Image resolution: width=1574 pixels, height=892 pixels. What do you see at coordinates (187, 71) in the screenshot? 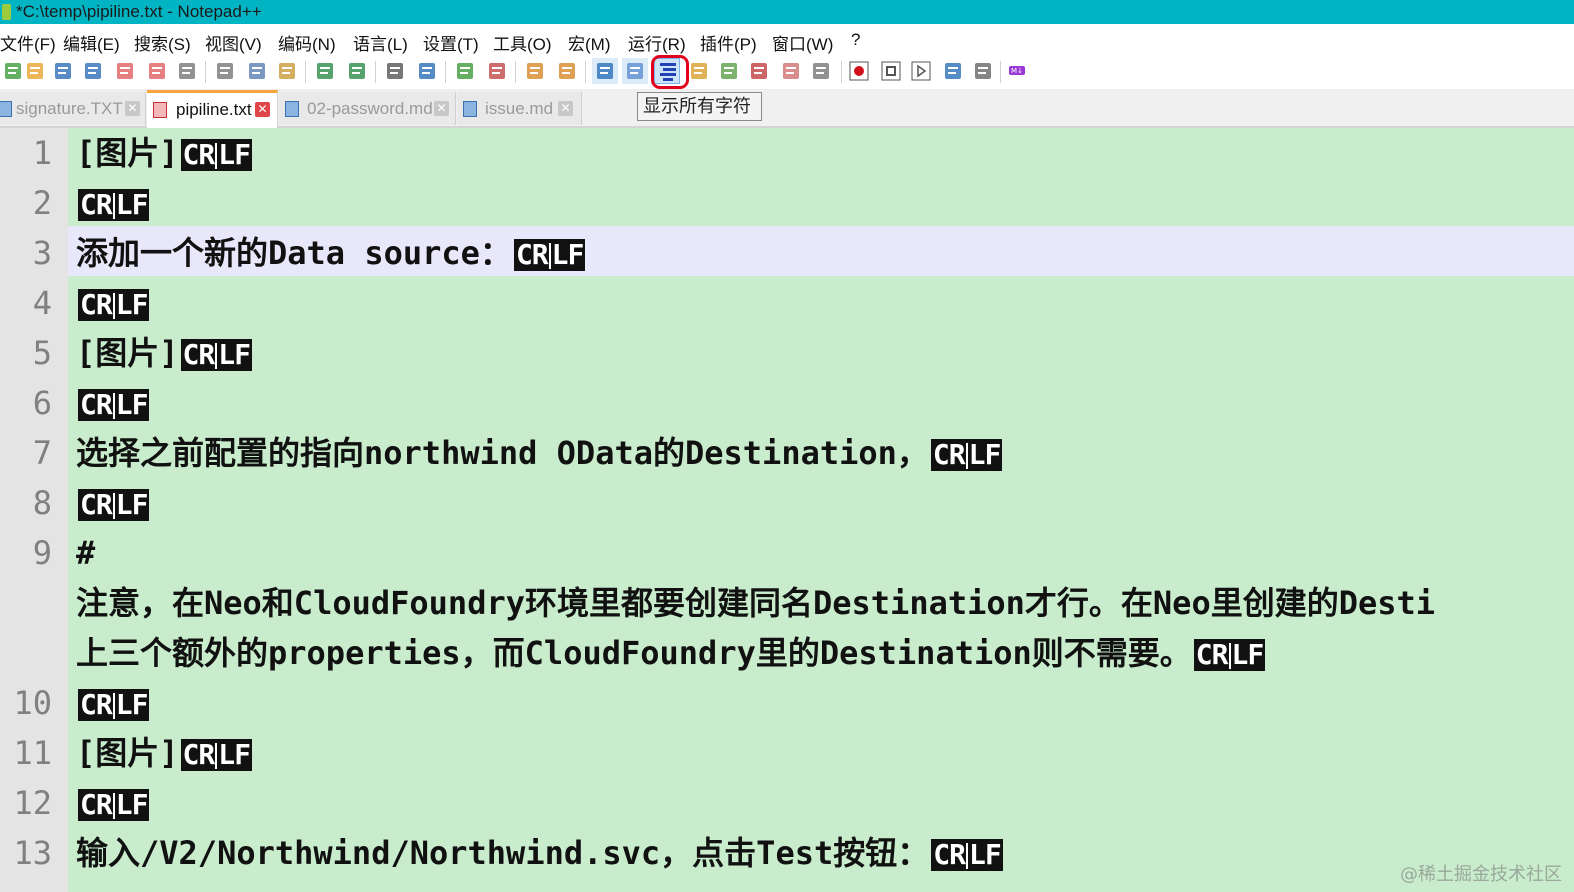
I see `print-icon` at bounding box center [187, 71].